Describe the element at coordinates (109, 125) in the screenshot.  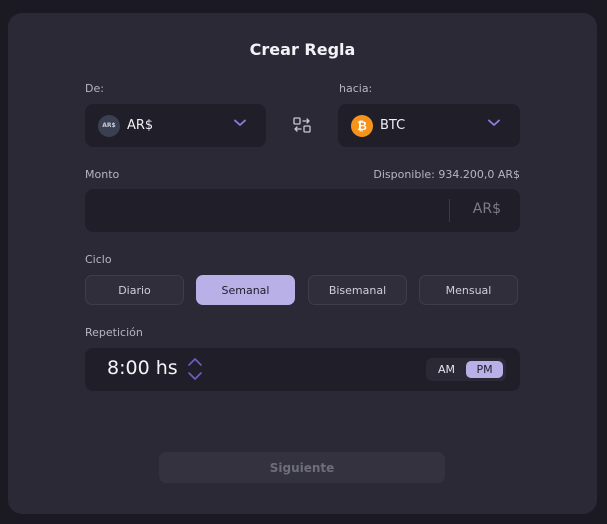
I see `ars-coin-icon: AR$` at that location.